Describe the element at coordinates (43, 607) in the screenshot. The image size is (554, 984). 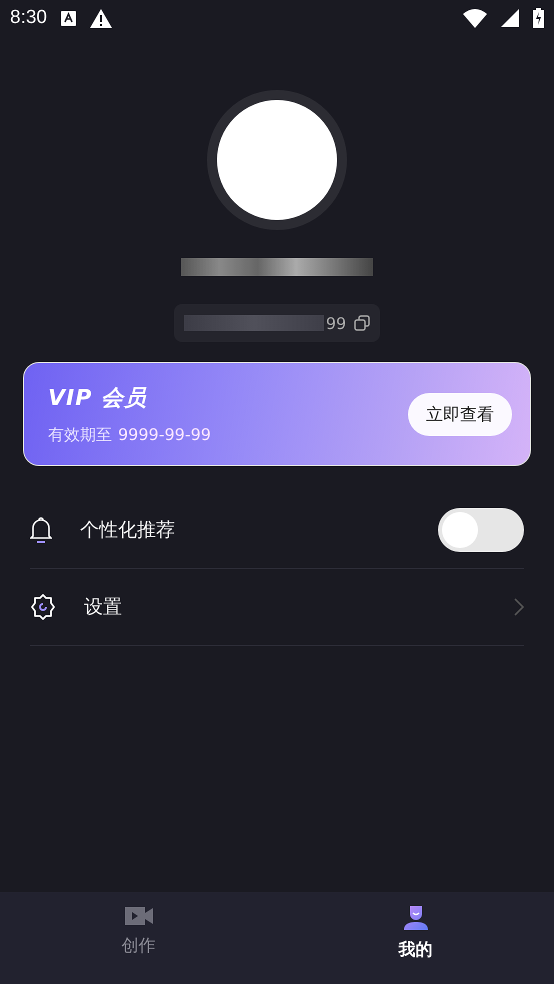
I see `gear-icon` at that location.